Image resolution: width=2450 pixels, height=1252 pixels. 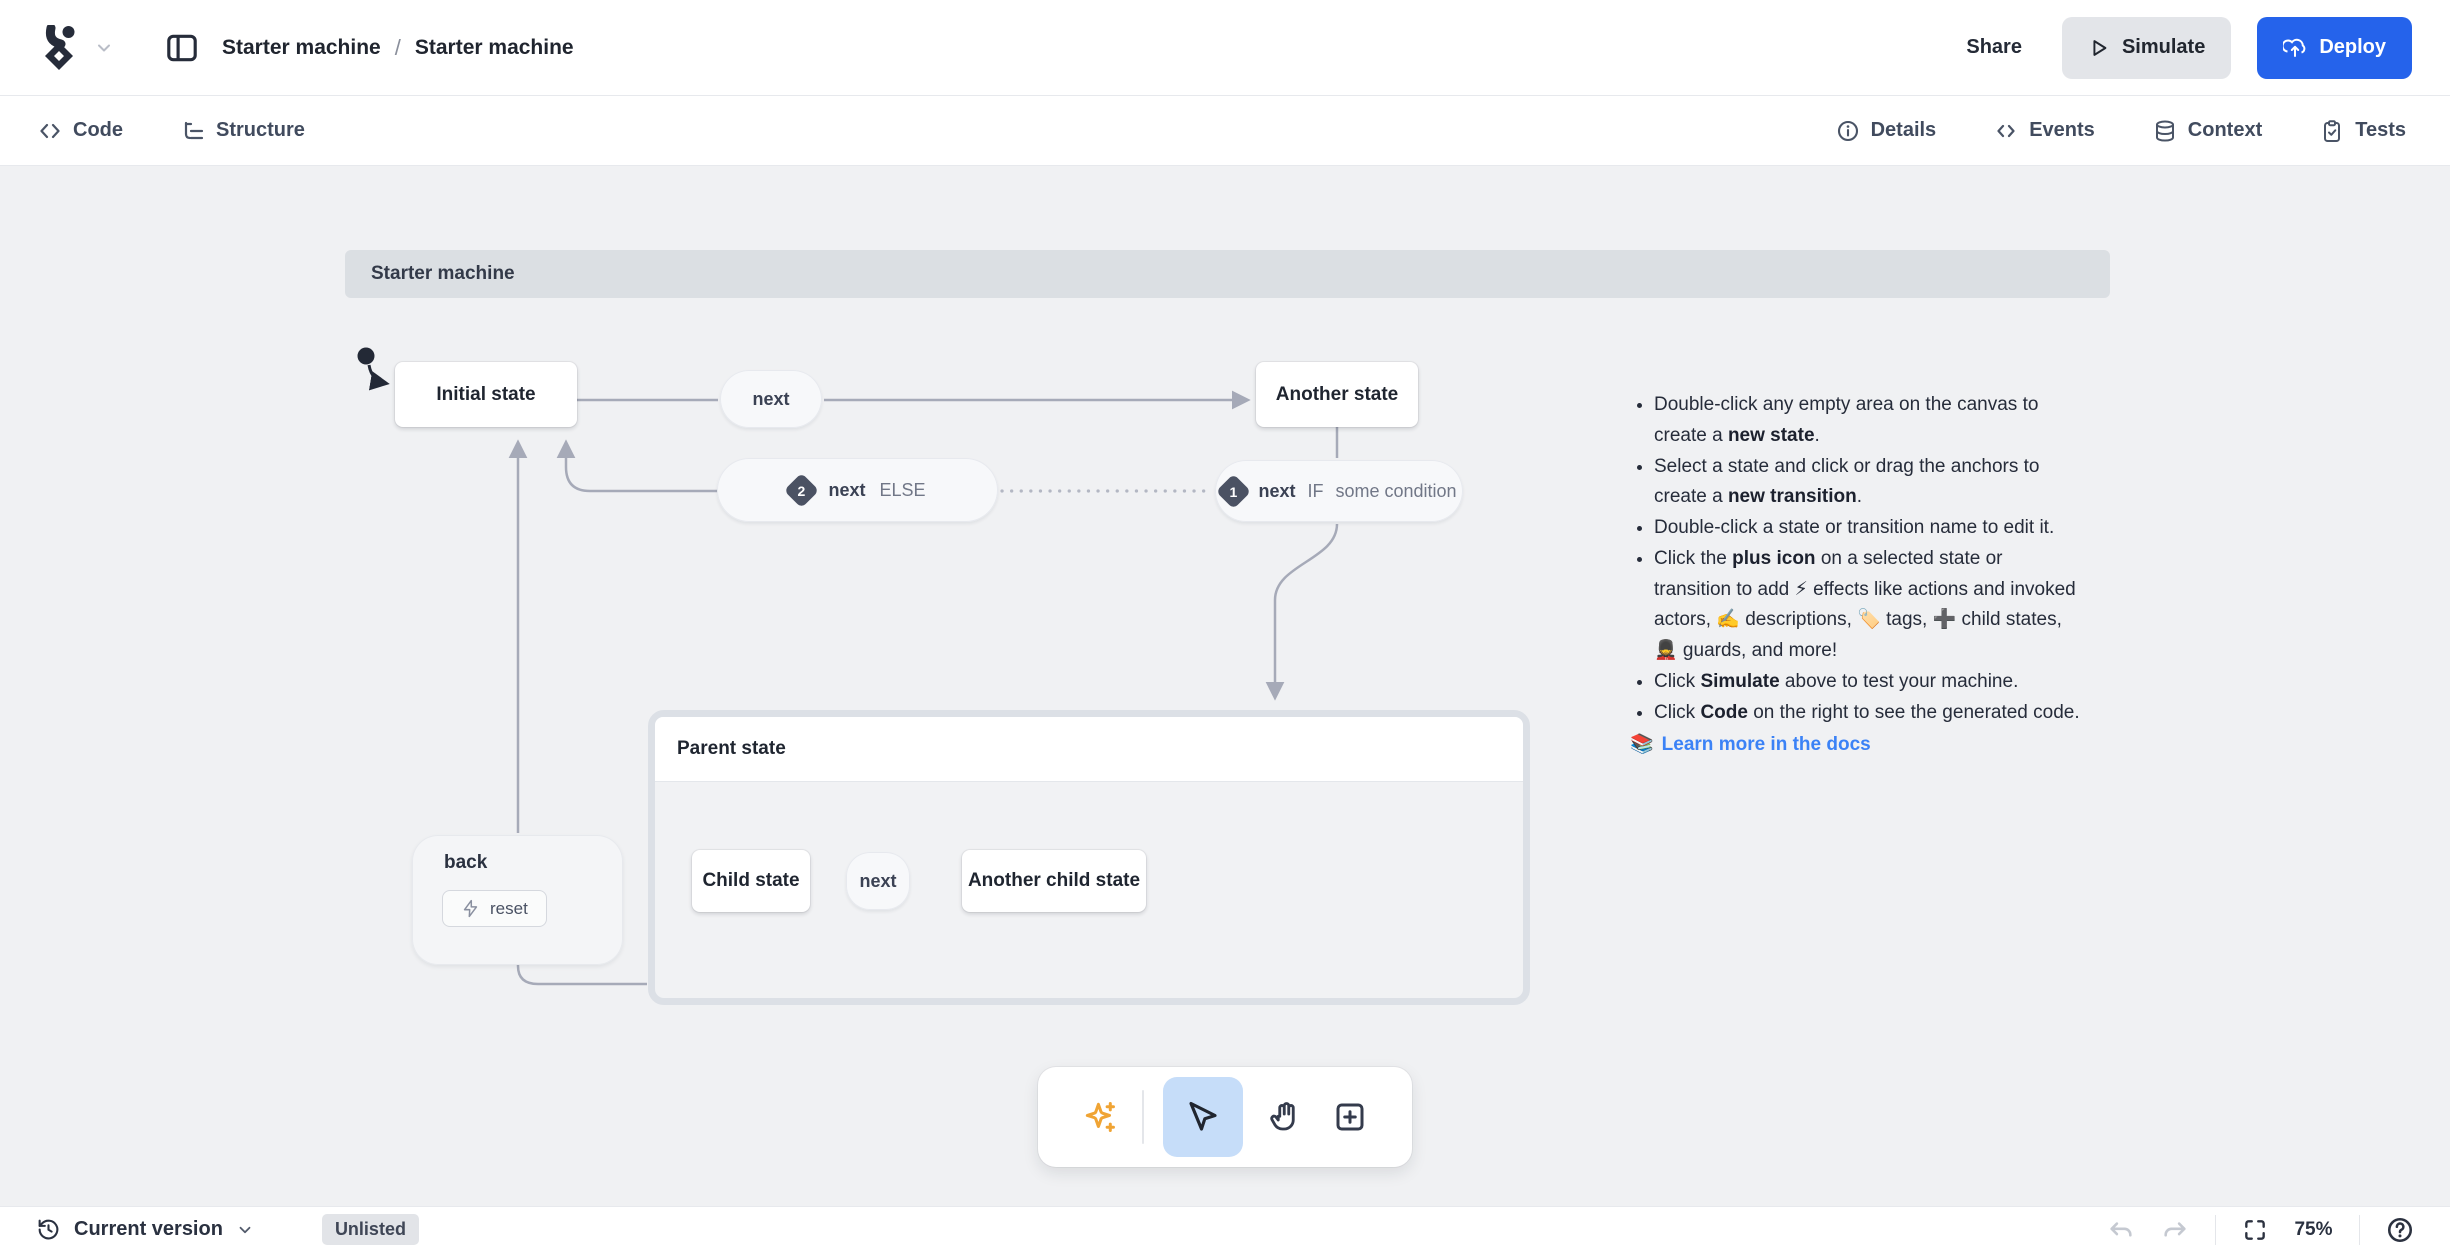 I want to click on tab-context: Context, so click(x=2207, y=131).